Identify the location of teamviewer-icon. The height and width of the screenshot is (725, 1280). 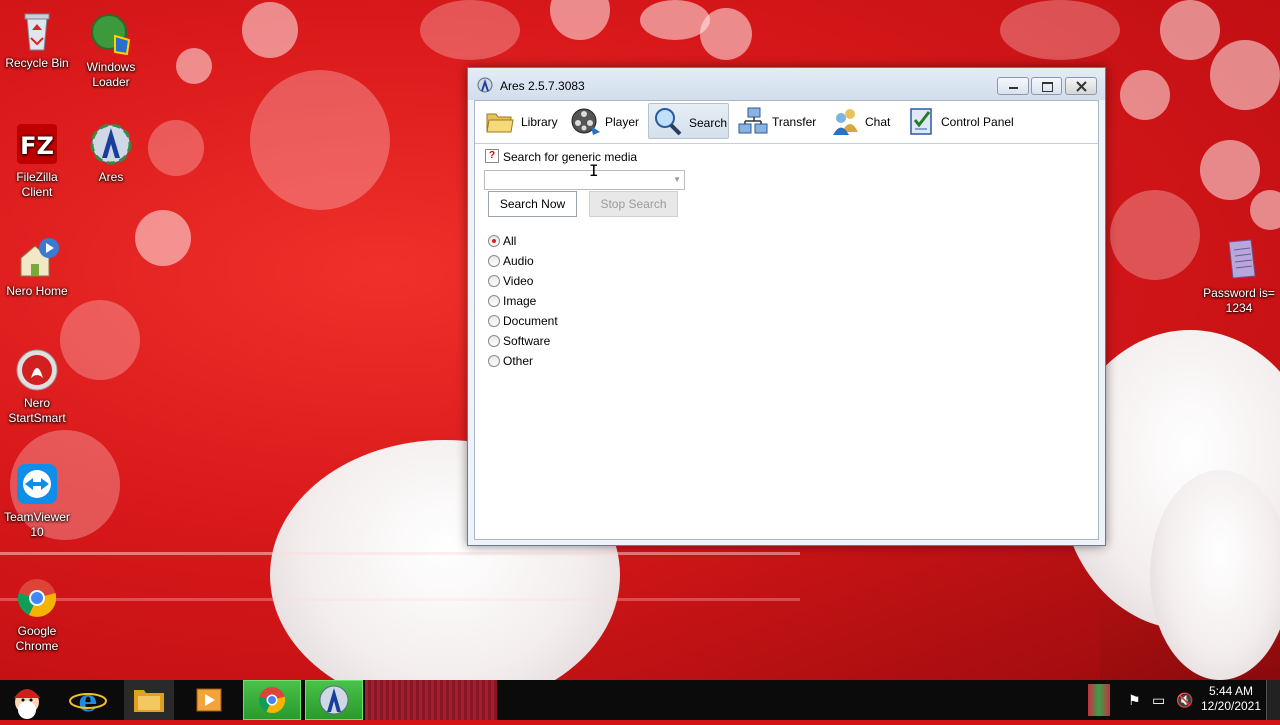
(37, 484).